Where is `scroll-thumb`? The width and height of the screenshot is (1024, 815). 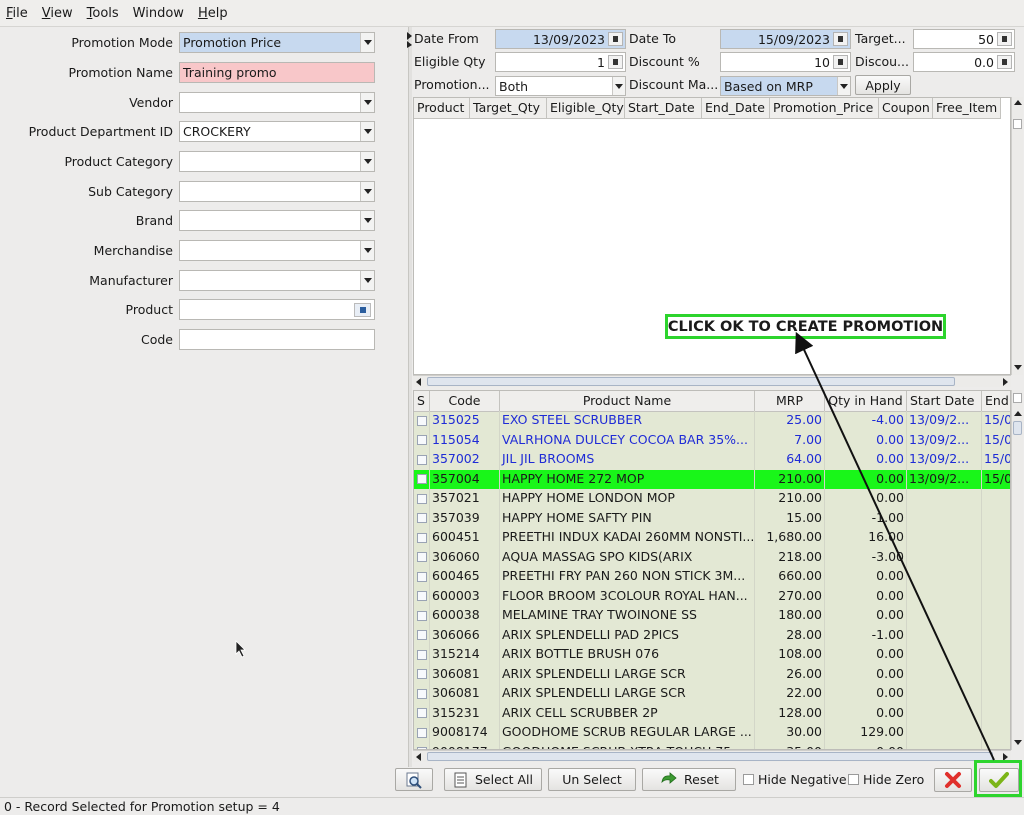 scroll-thumb is located at coordinates (1017, 428).